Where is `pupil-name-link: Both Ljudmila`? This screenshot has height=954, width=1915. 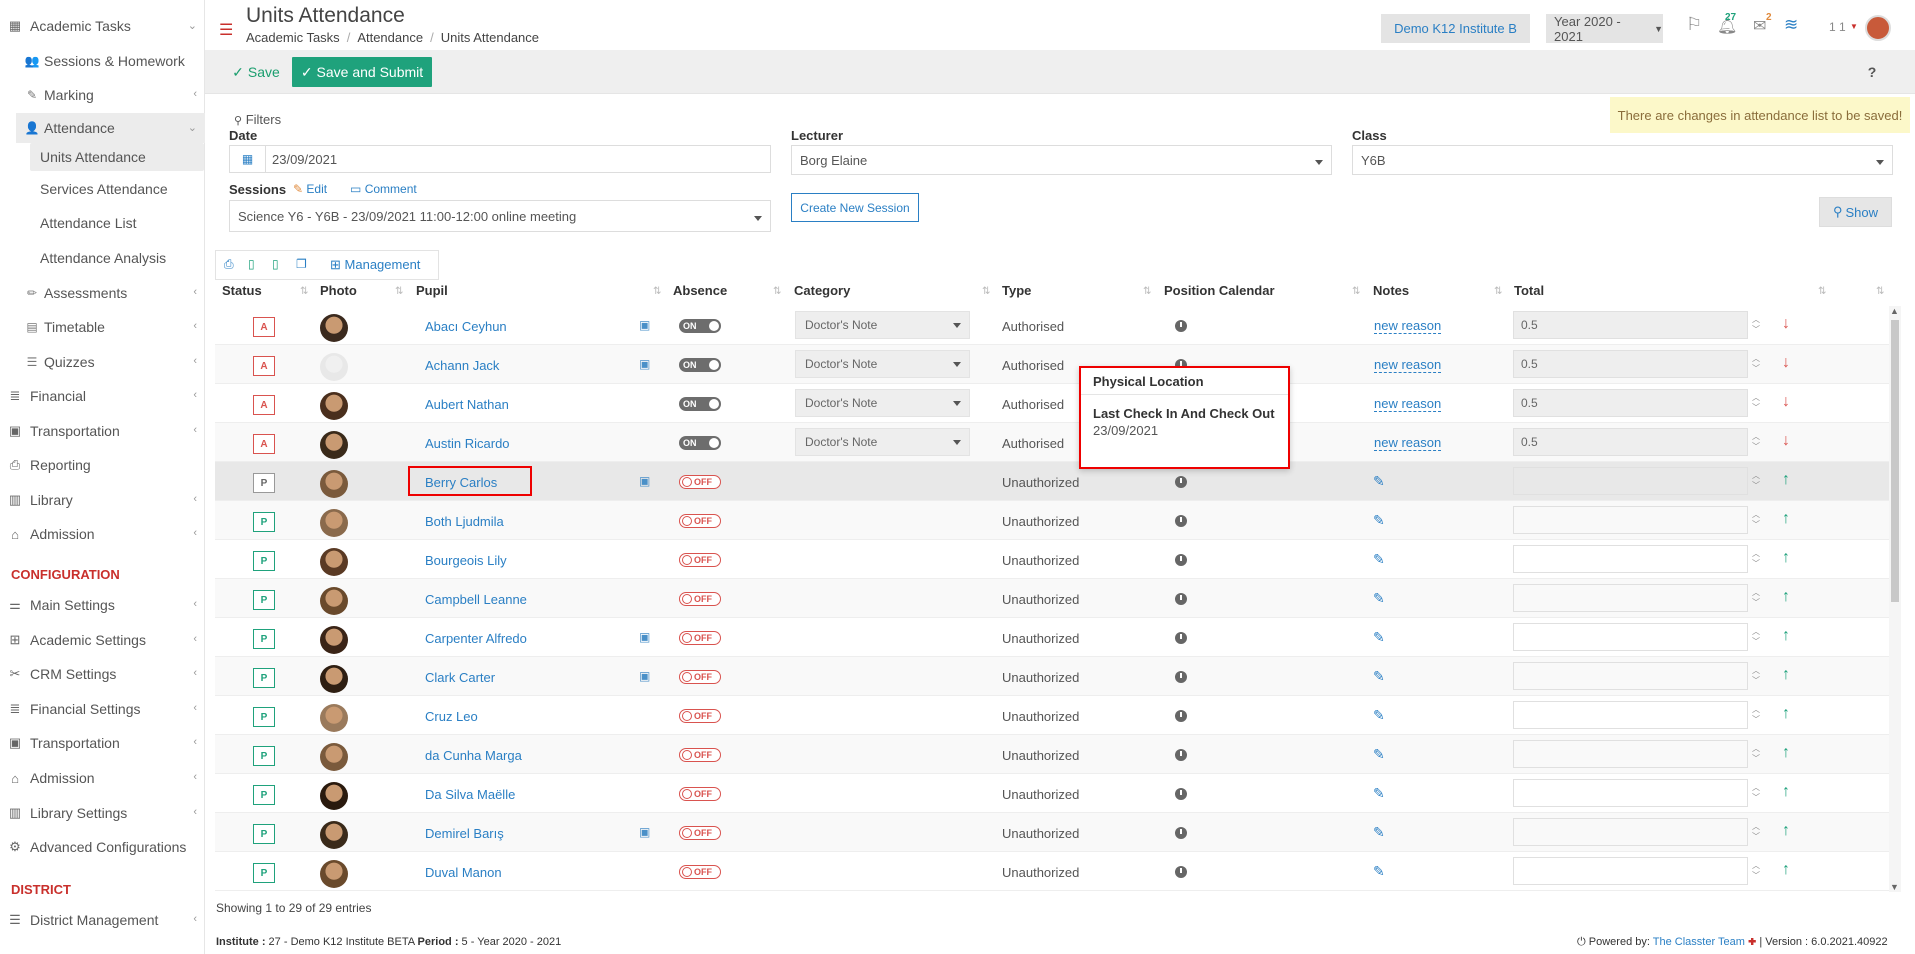
pupil-name-link: Both Ljudmila is located at coordinates (464, 521).